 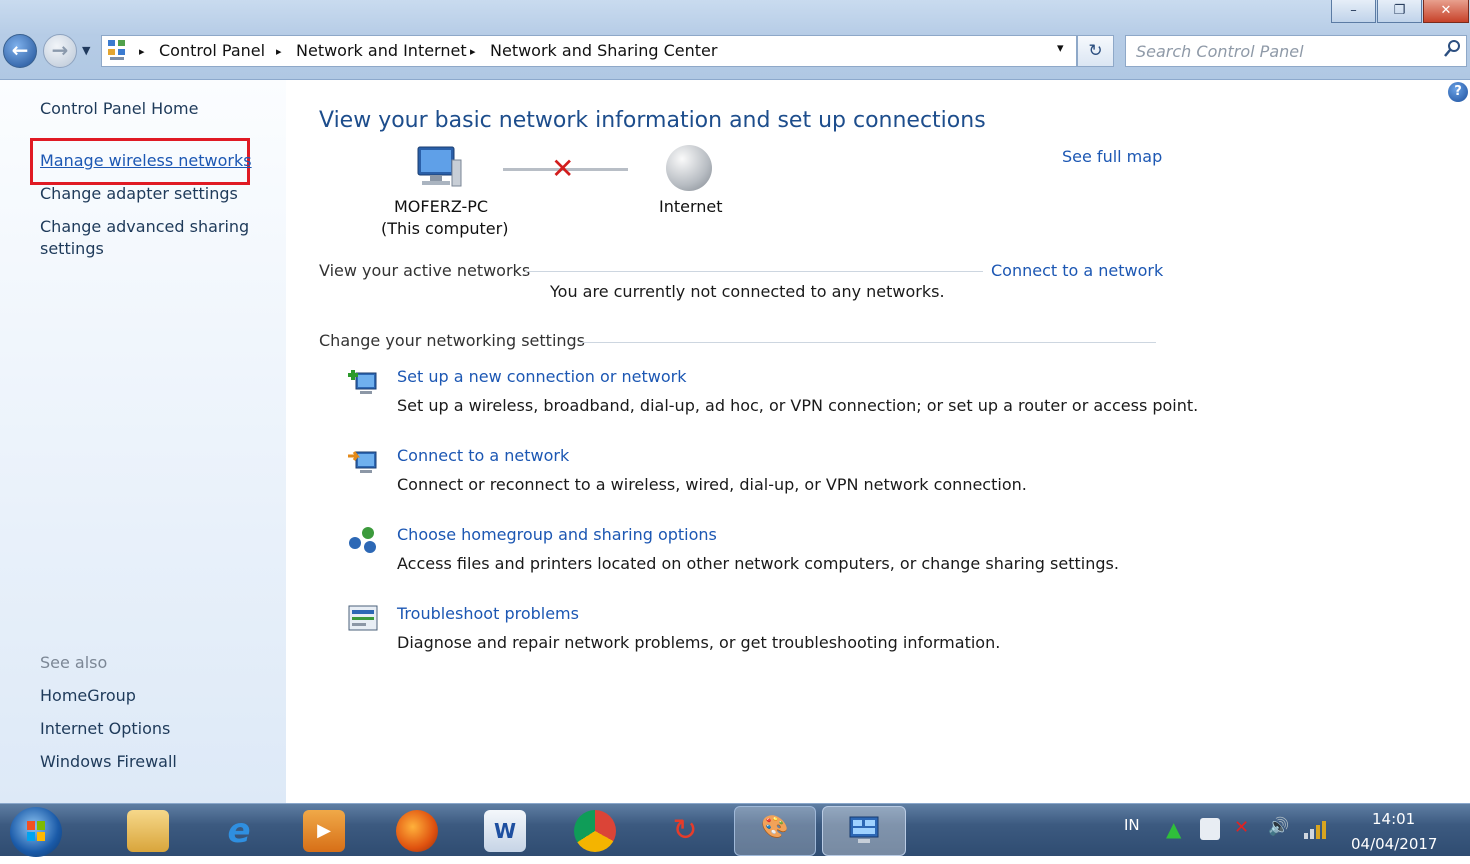 I want to click on breadcrumb-network-and-internet: Network and Internet, so click(x=381, y=50).